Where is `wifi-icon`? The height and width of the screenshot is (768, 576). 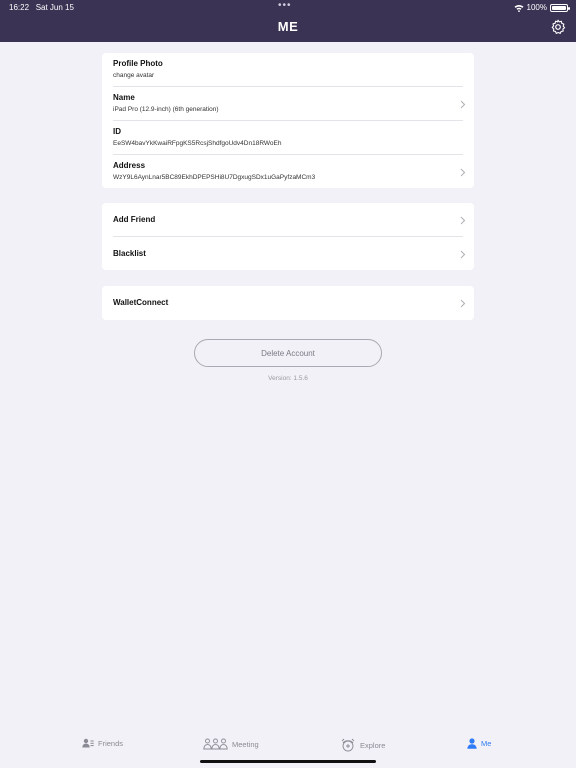
wifi-icon is located at coordinates (519, 8).